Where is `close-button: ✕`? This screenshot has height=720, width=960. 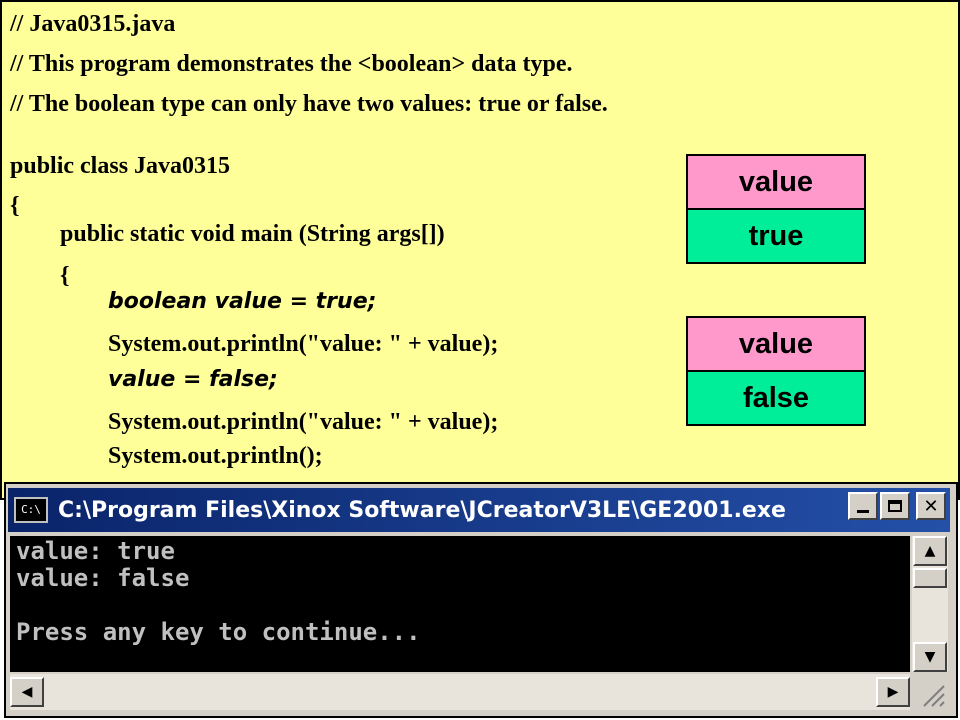
close-button: ✕ is located at coordinates (931, 506).